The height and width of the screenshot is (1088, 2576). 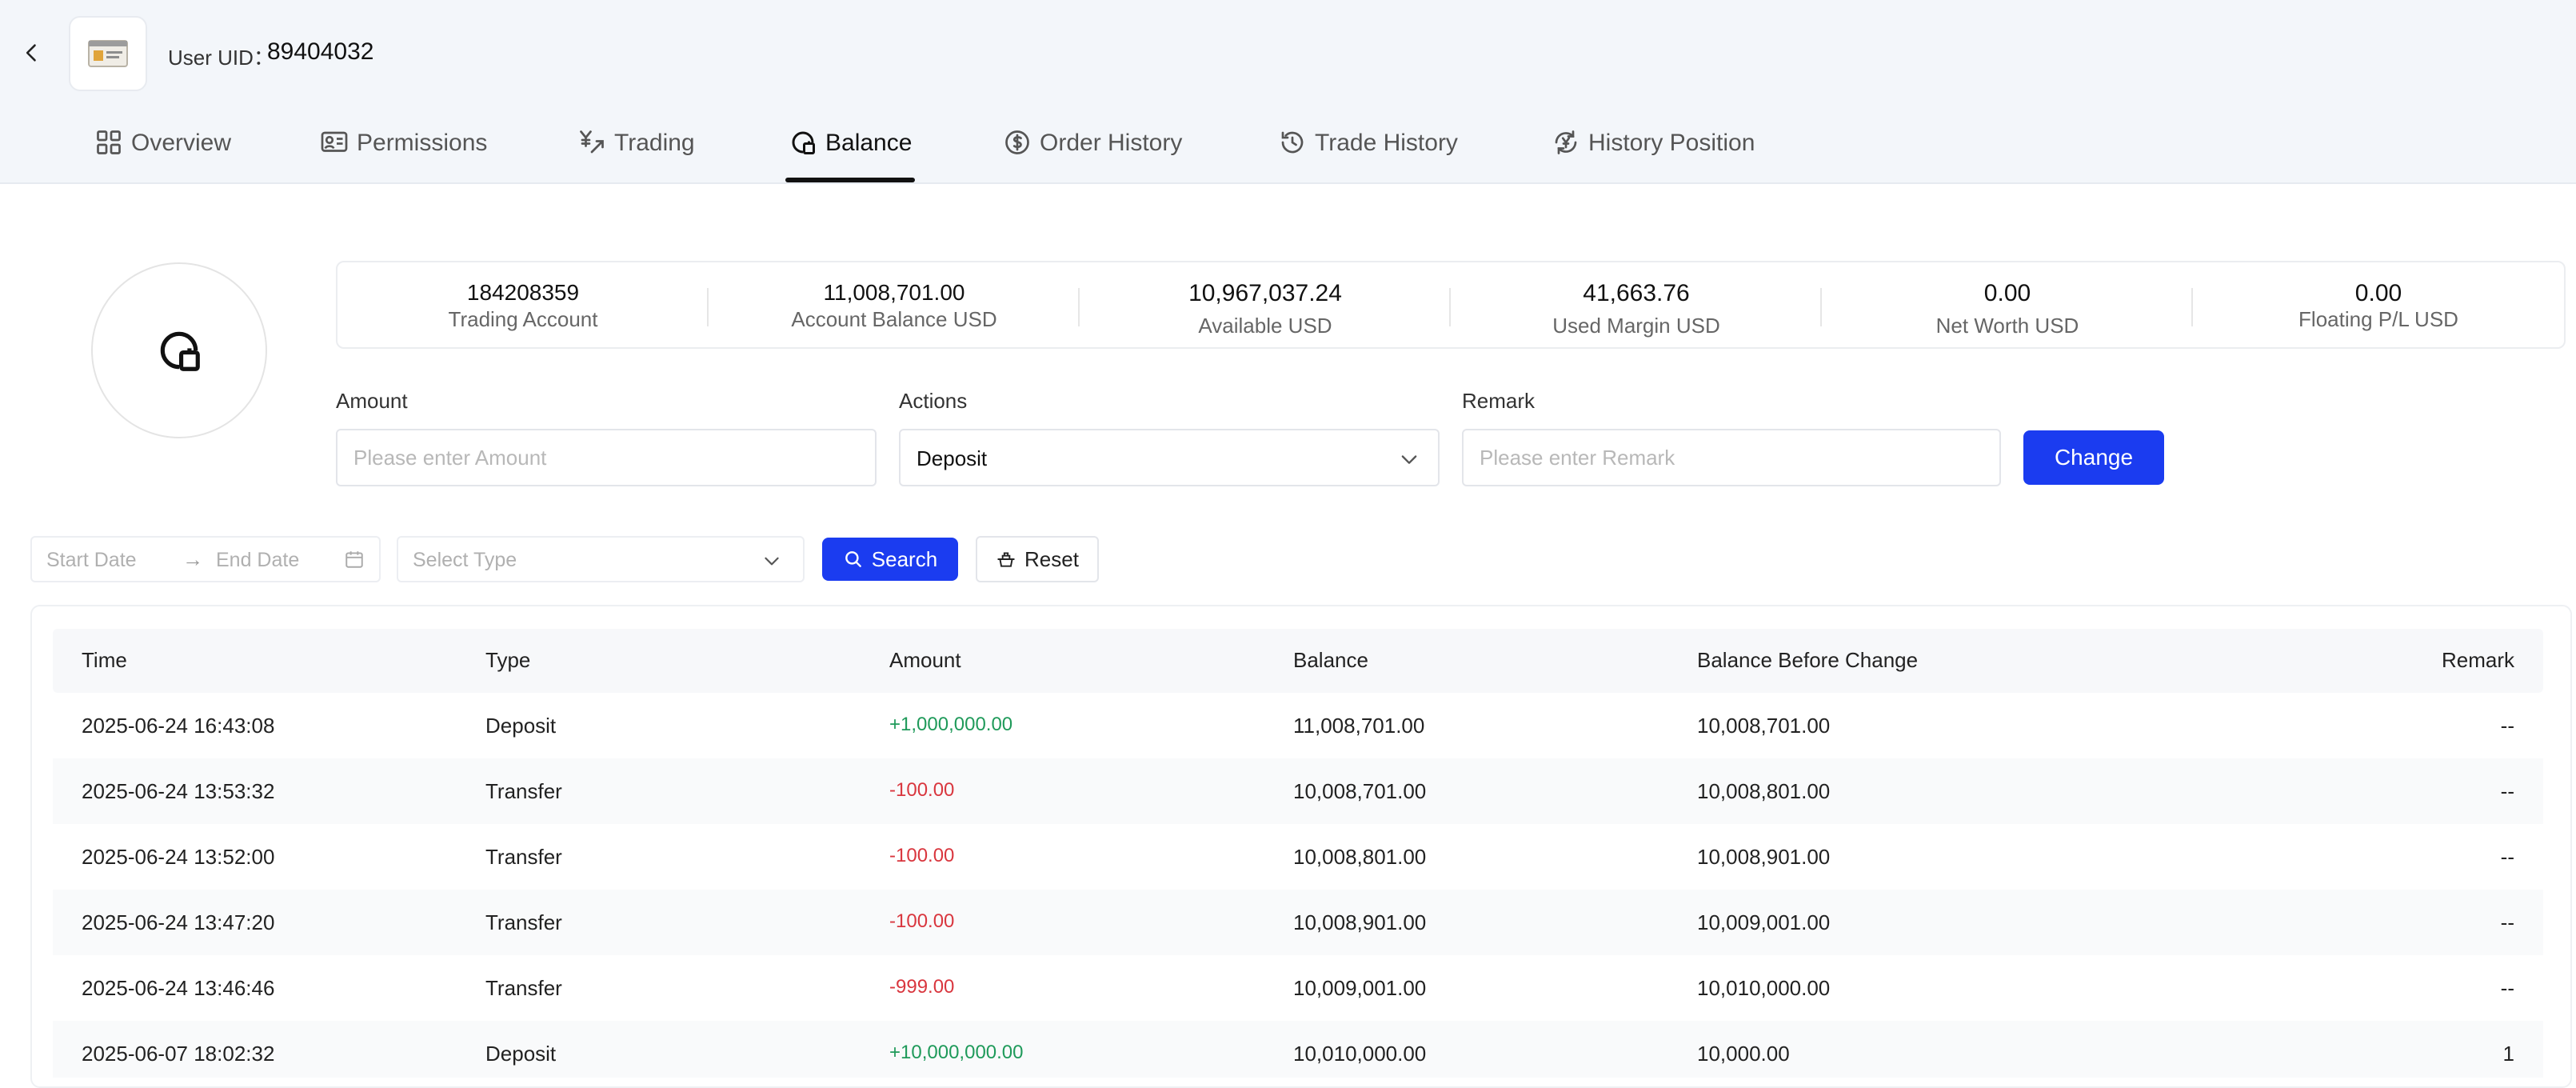 I want to click on stat-available: 10,967,037.24 Available USD, so click(x=1265, y=304).